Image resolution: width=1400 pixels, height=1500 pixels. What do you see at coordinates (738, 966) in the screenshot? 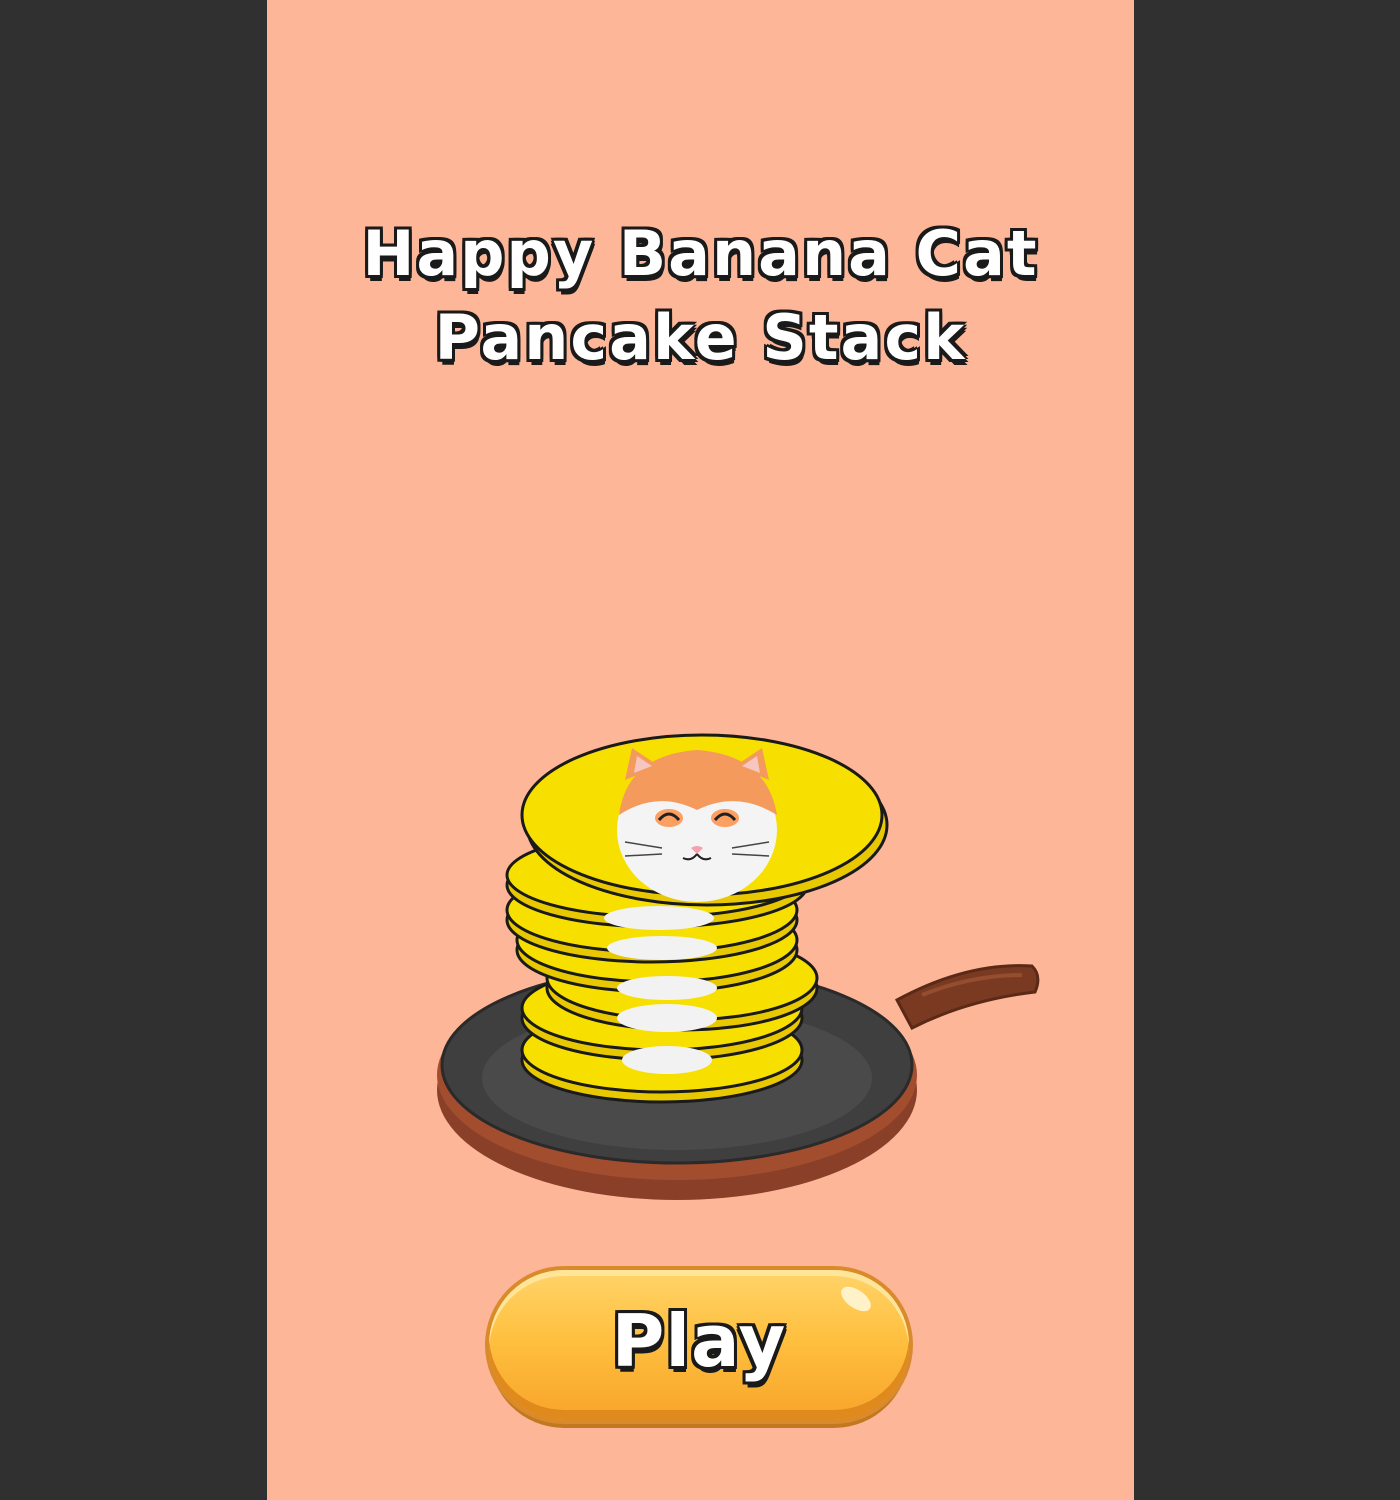
I see `pancake-scene` at bounding box center [738, 966].